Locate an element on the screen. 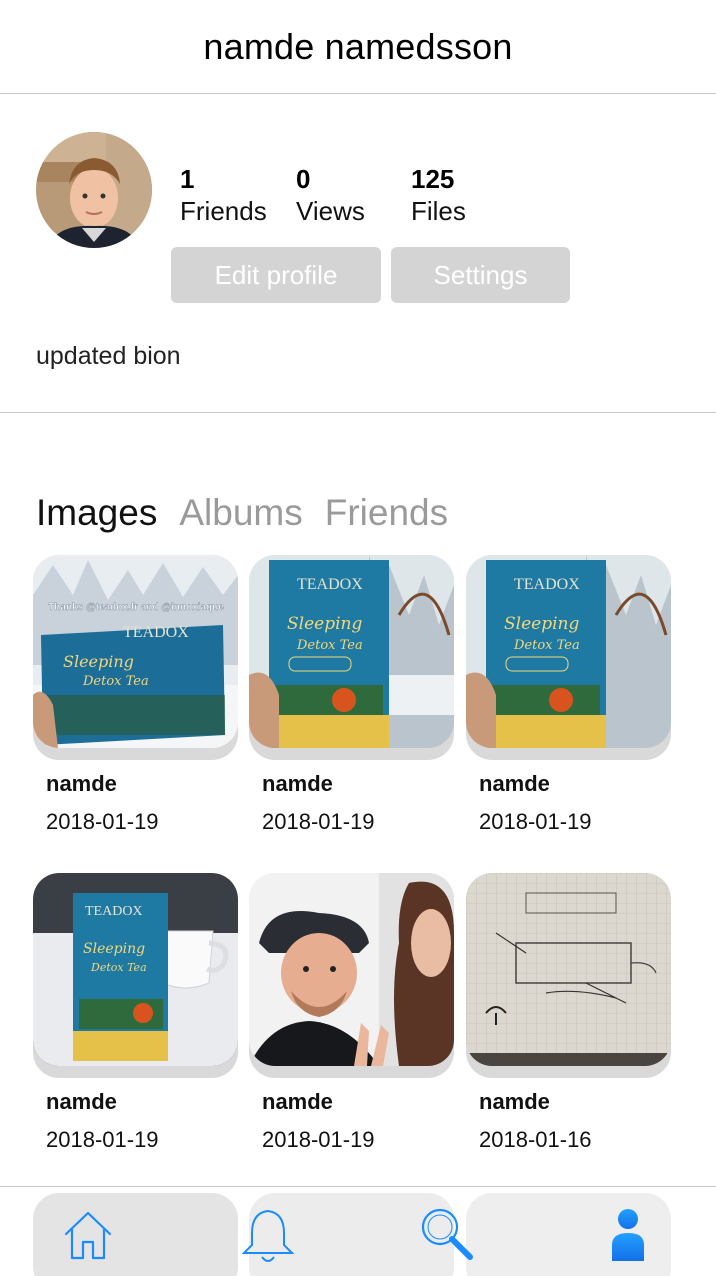 Image resolution: width=716 pixels, height=1276 pixels. profile-bio: updated bion is located at coordinates (108, 356).